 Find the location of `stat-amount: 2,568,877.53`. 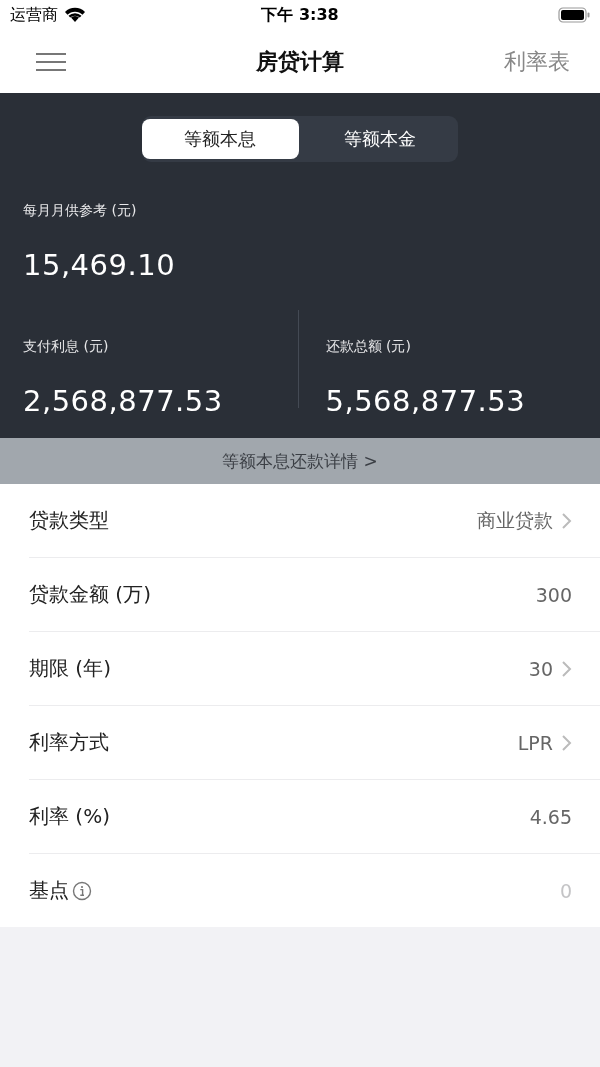

stat-amount: 2,568,877.53 is located at coordinates (123, 401).